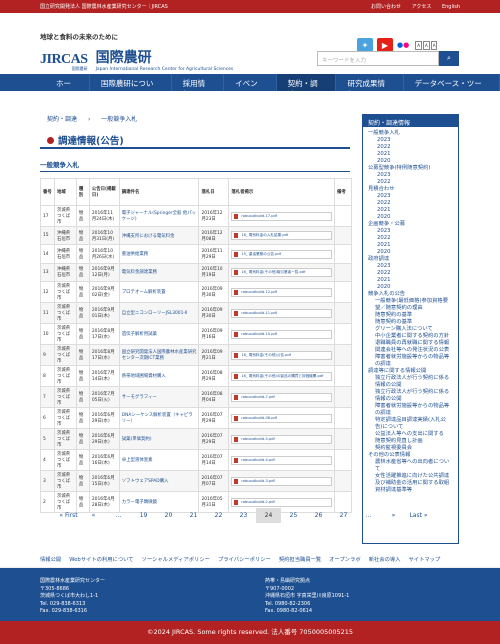 This screenshot has height=644, width=500. I want to click on english-link: English, so click(451, 7).